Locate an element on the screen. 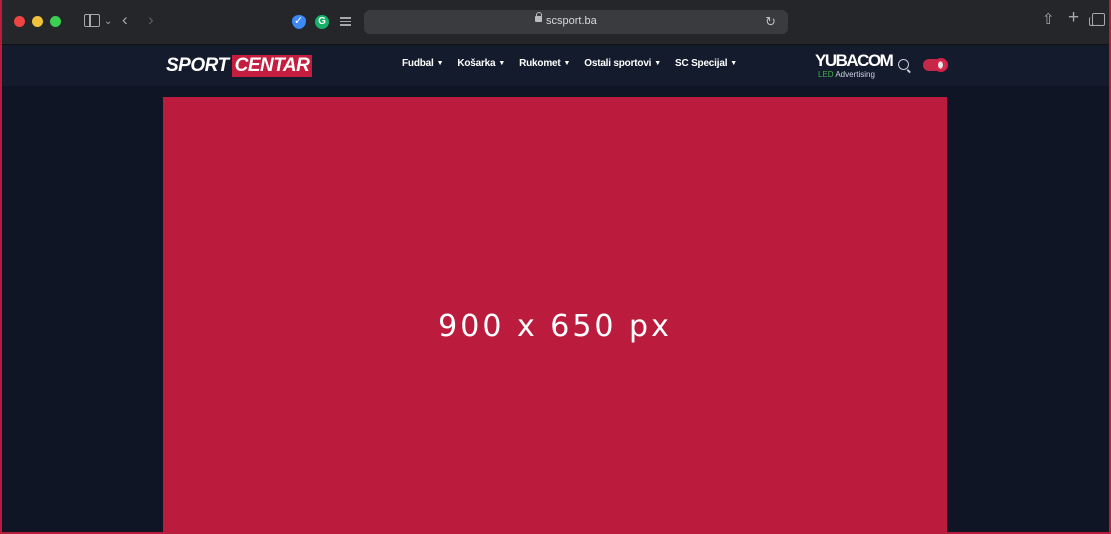  dark-mode-toggle is located at coordinates (935, 65).